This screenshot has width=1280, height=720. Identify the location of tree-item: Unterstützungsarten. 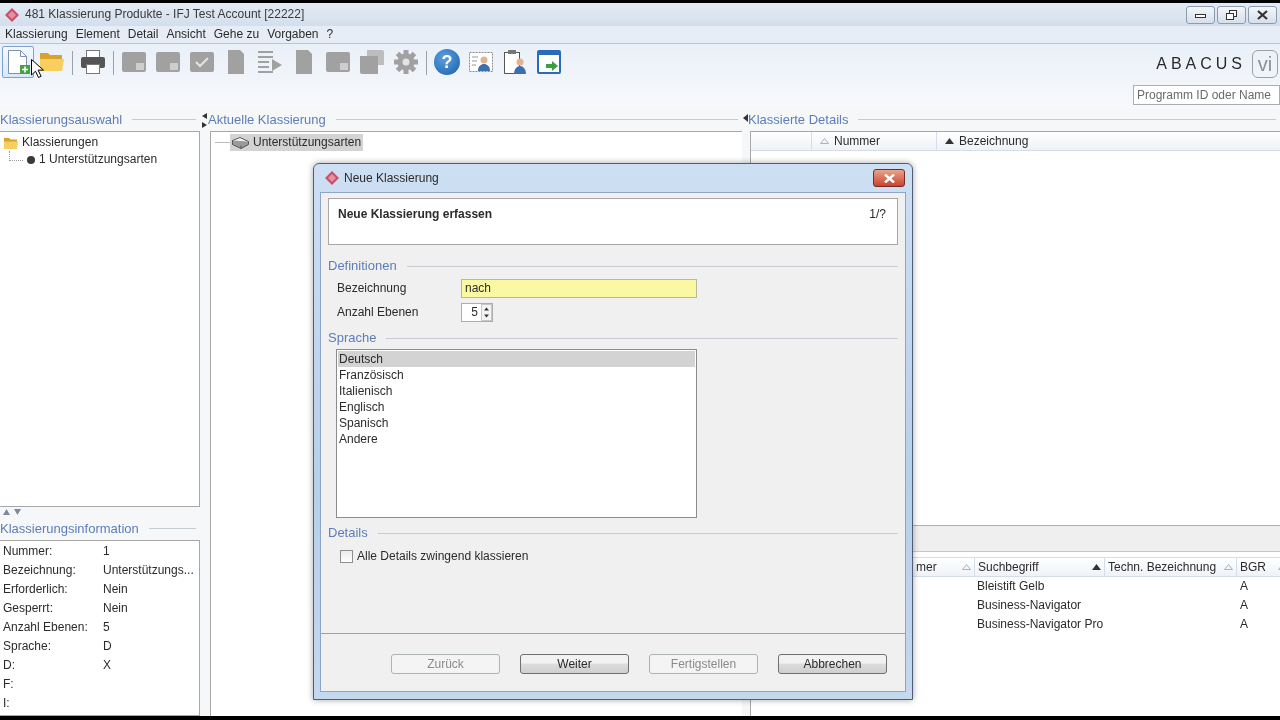
(297, 142).